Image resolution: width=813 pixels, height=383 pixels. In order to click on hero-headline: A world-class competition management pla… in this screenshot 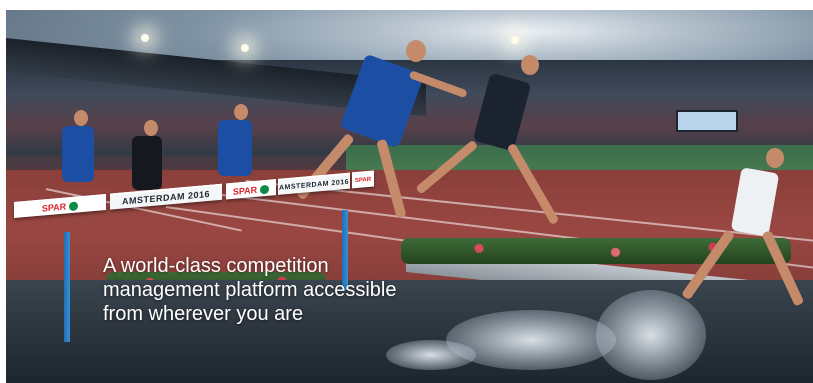, I will do `click(313, 290)`.